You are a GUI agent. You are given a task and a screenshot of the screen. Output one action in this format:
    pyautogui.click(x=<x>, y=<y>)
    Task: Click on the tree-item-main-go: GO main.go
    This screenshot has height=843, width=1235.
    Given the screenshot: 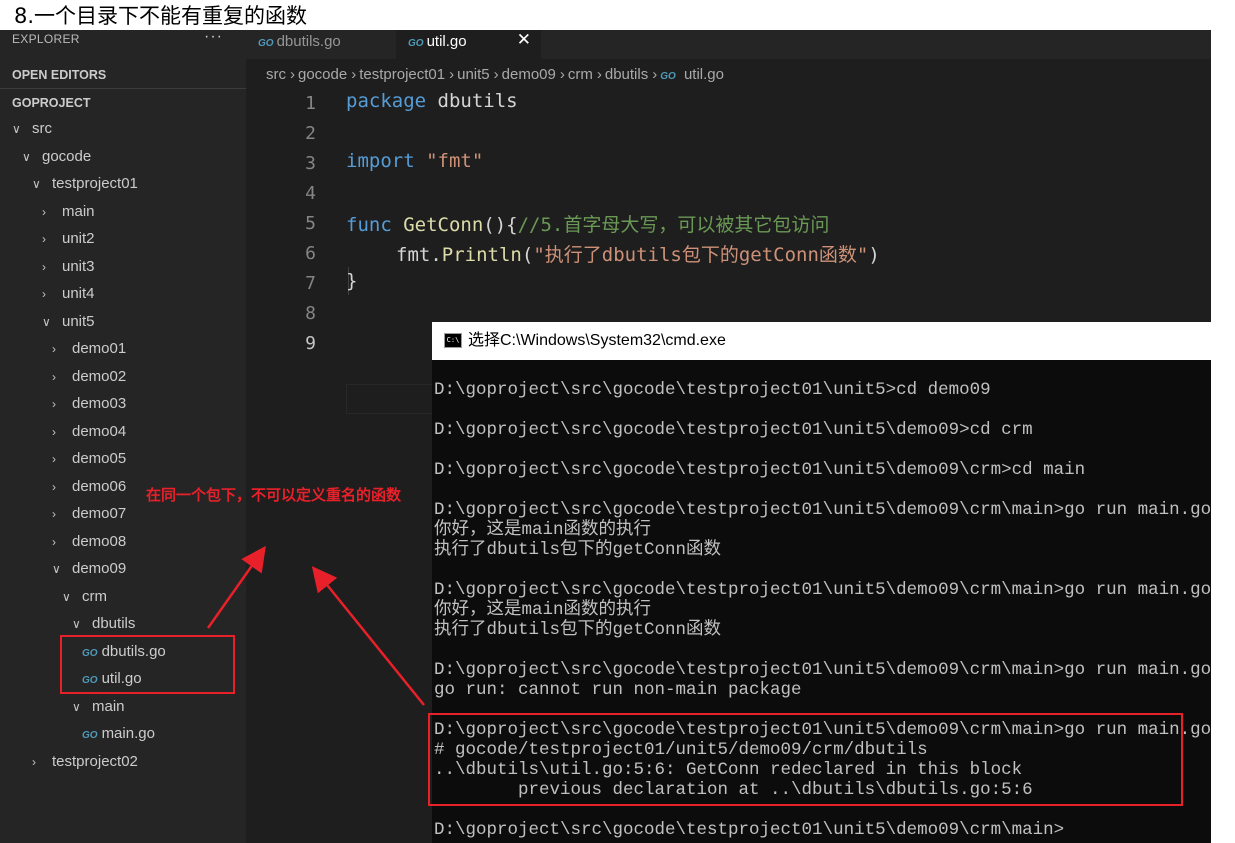 What is the action you would take?
    pyautogui.click(x=118, y=734)
    